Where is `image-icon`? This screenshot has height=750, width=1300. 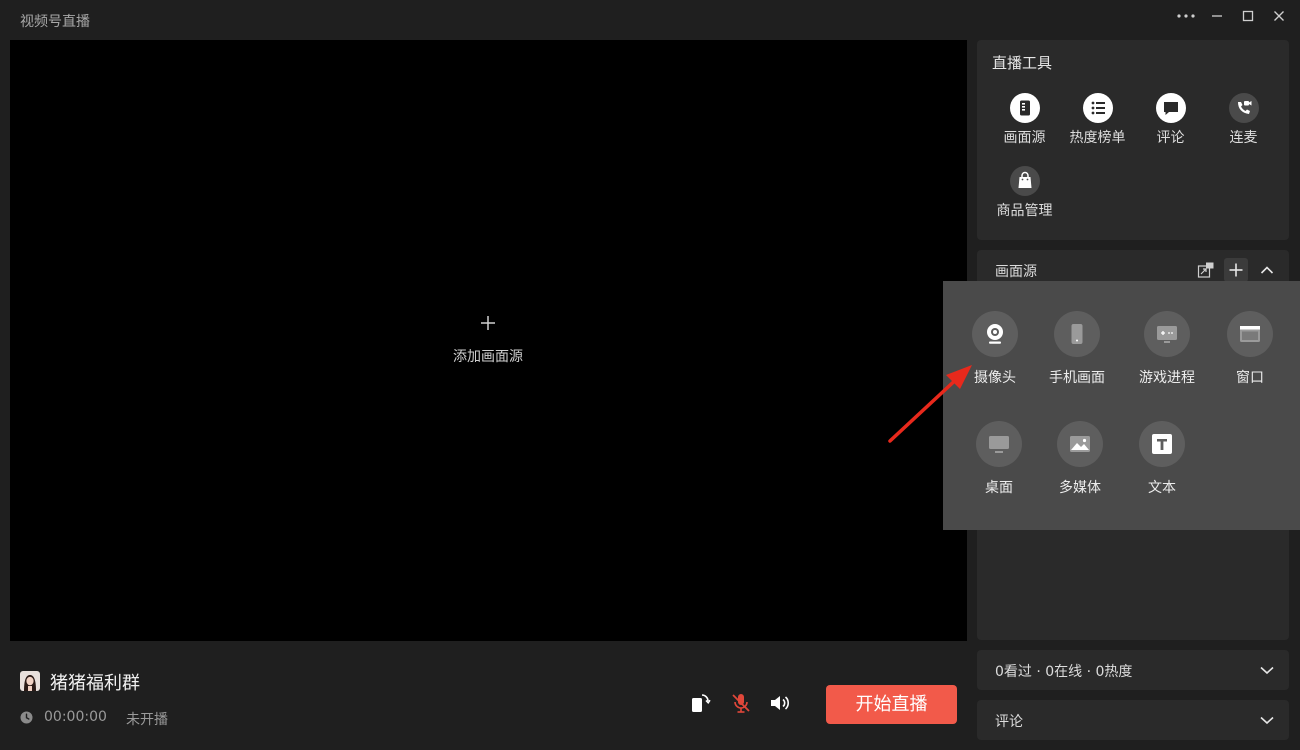
image-icon is located at coordinates (1080, 444).